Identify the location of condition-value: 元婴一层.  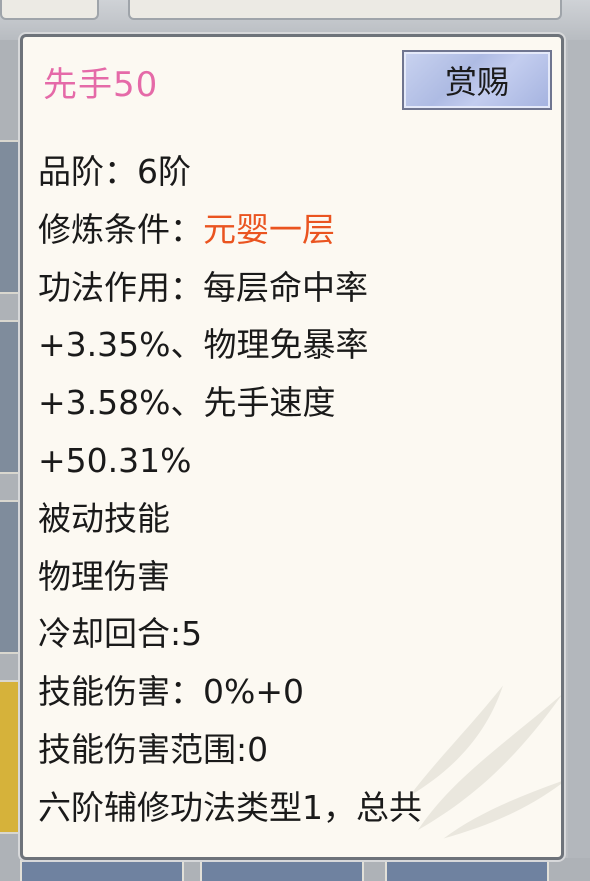
(269, 229).